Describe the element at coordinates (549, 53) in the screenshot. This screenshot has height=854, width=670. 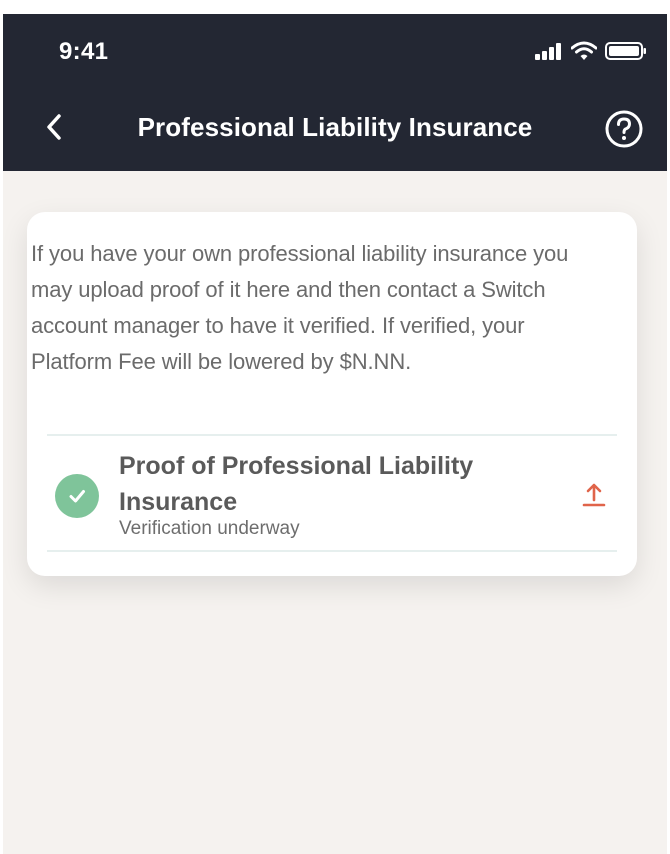
I see `signal-icon` at that location.